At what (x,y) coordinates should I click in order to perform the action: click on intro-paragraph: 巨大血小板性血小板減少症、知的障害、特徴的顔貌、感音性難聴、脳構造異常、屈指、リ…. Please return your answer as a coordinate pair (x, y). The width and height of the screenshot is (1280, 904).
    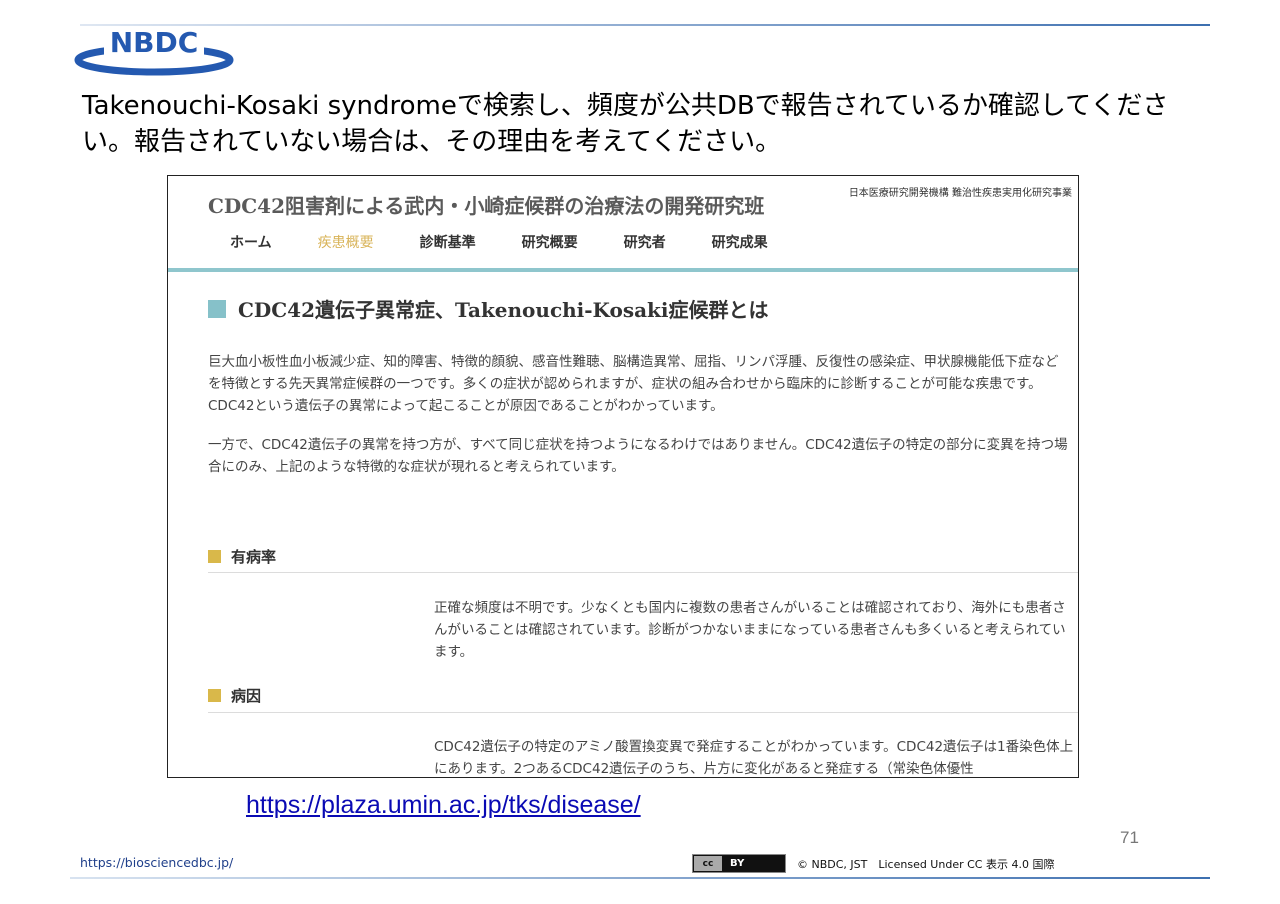
    Looking at the image, I should click on (633, 384).